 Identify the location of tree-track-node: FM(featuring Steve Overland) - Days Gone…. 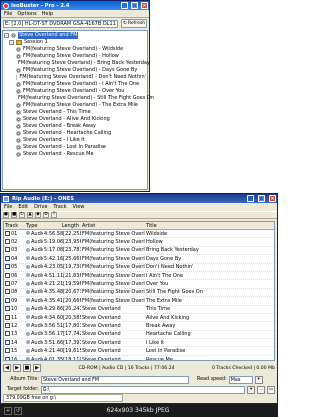
(75, 70).